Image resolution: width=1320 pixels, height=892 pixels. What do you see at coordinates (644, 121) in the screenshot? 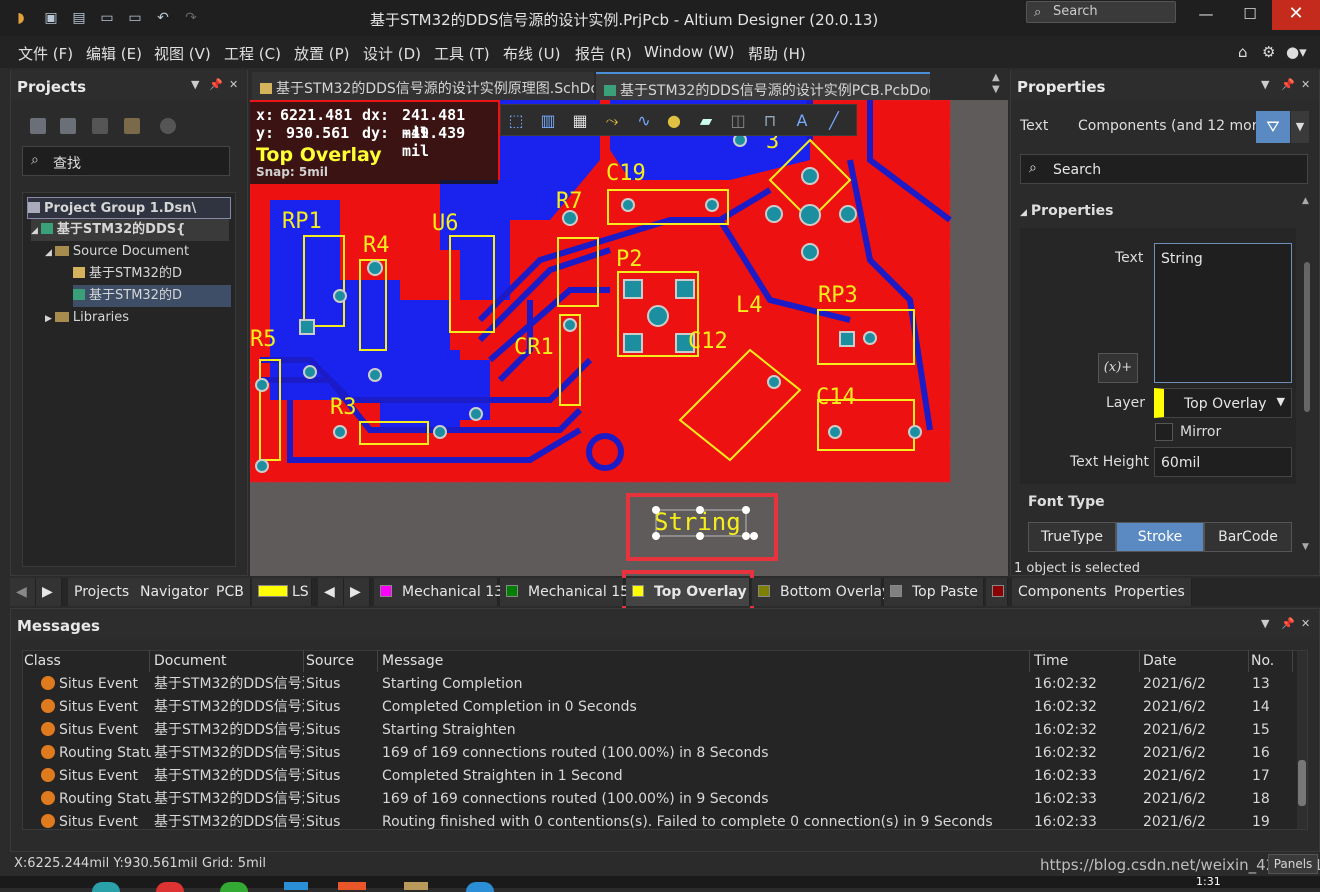
I see `length-tuning-icon: ∿` at bounding box center [644, 121].